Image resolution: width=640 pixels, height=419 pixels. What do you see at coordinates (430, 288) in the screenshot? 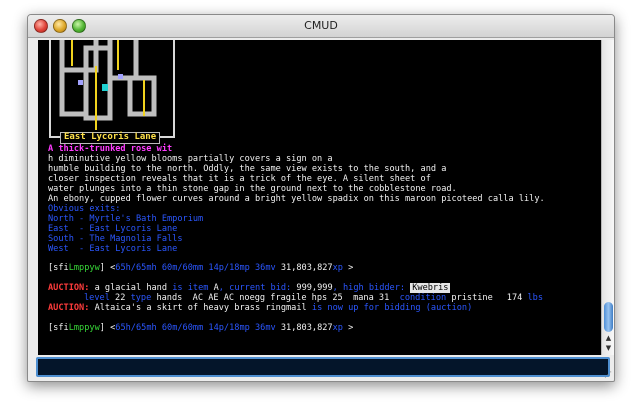
I see `auction-bidder: Kwebris` at bounding box center [430, 288].